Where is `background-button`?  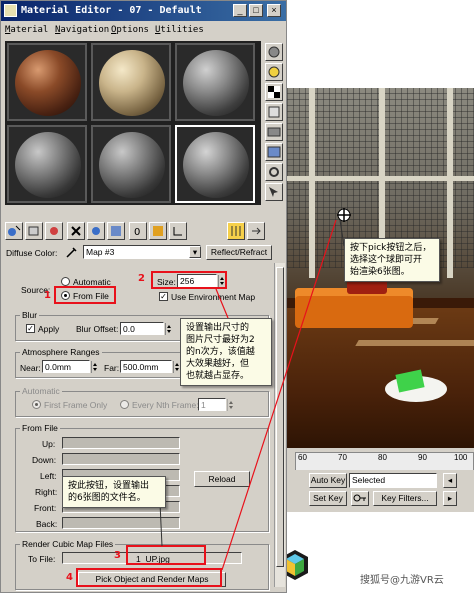 background-button is located at coordinates (274, 92).